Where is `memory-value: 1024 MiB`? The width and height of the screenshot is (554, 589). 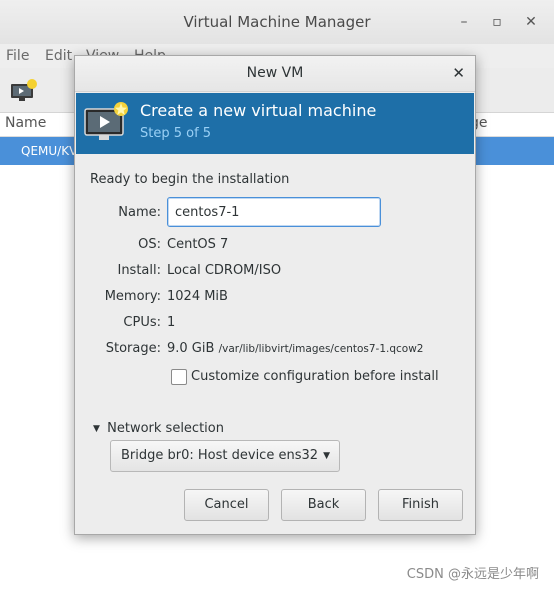 memory-value: 1024 MiB is located at coordinates (197, 296).